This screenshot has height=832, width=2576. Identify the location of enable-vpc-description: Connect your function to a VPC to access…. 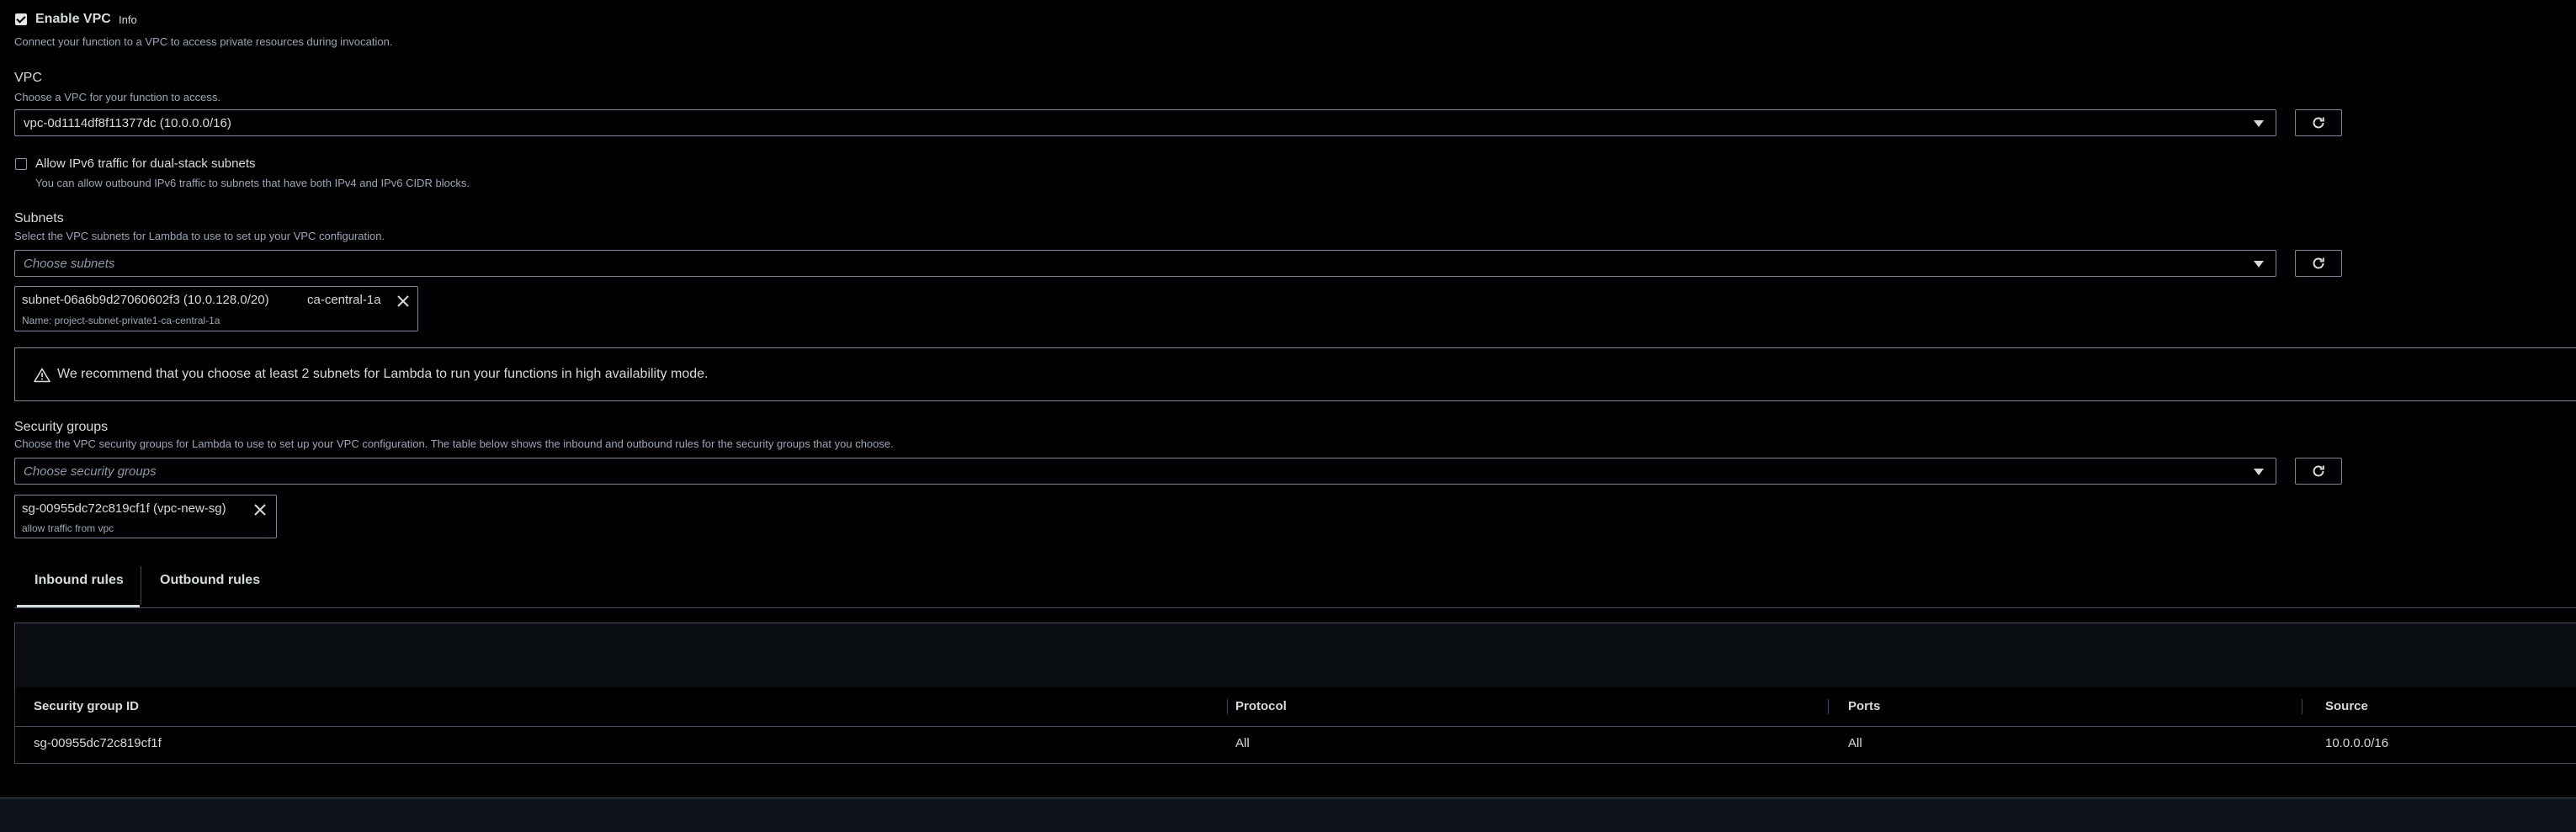
(203, 41).